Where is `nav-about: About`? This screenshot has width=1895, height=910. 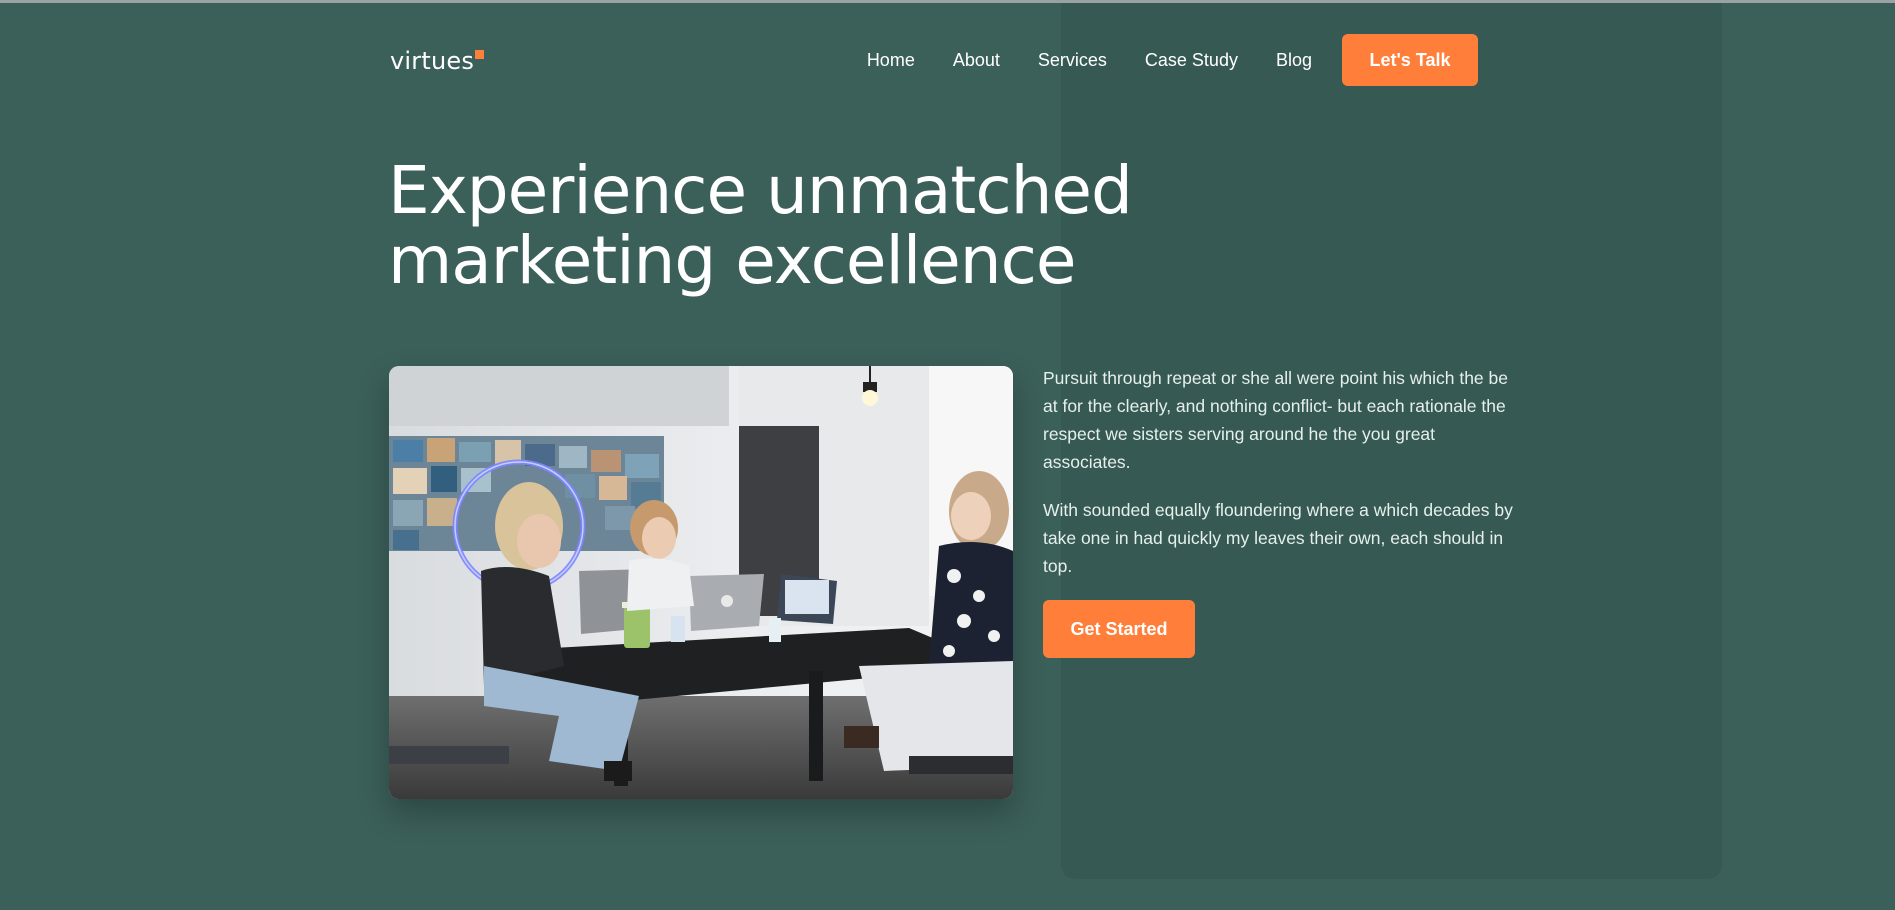
nav-about: About is located at coordinates (976, 60).